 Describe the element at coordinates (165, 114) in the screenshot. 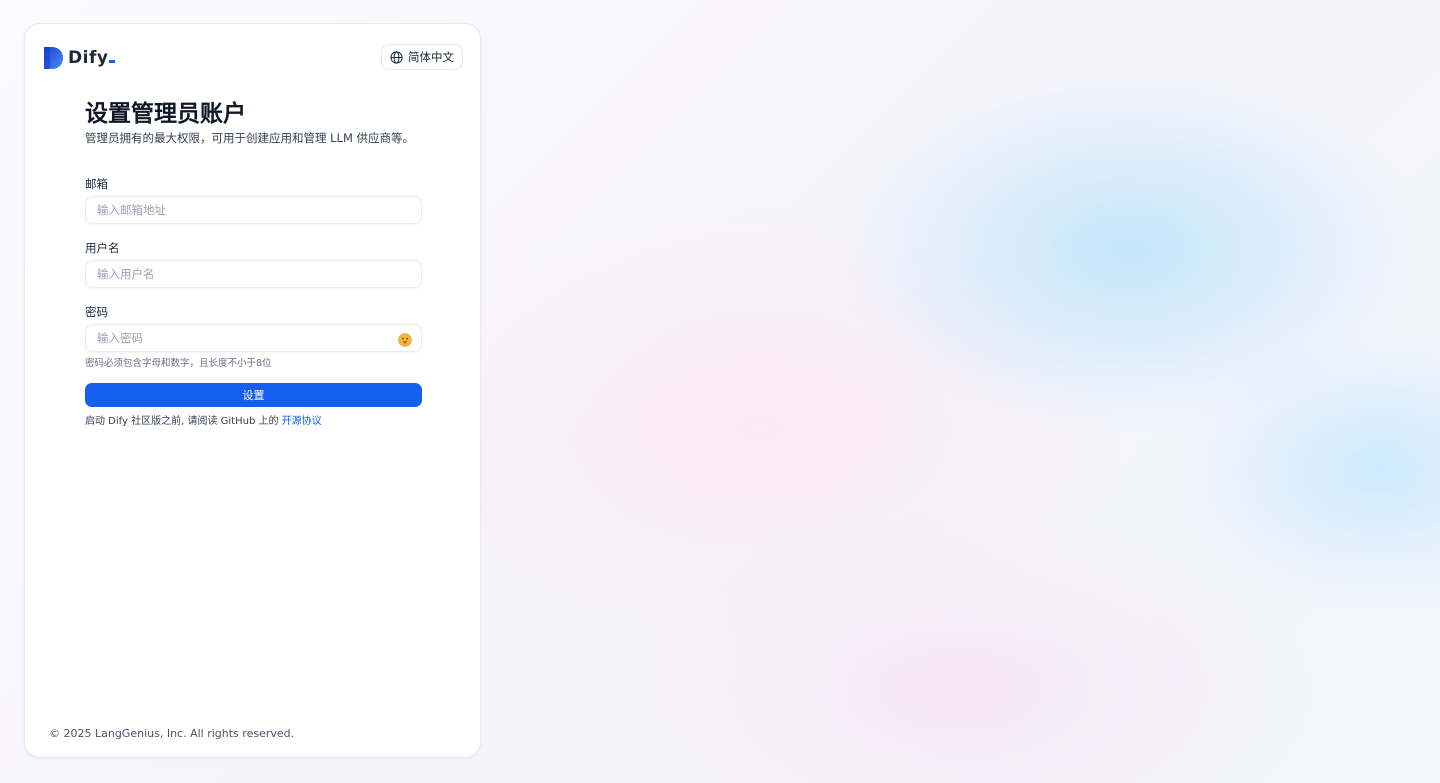

I see `page-title: 设置管理员账户` at that location.